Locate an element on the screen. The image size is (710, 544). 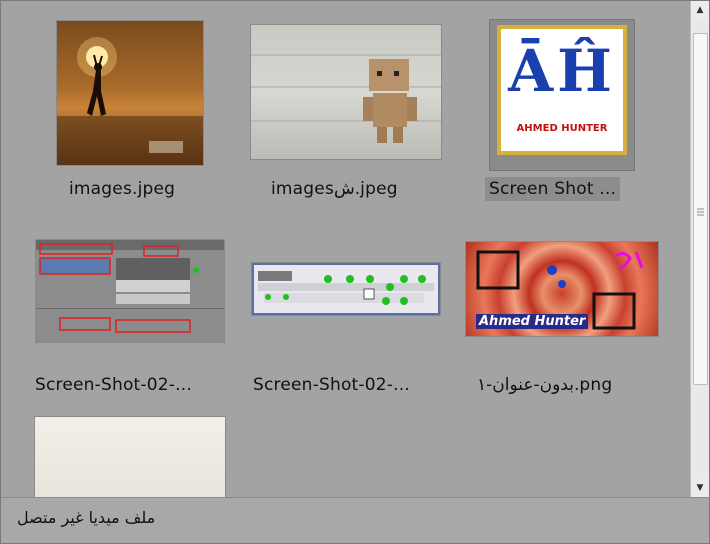
file-name: بدون-عنوان-١.png is located at coordinates (545, 385).